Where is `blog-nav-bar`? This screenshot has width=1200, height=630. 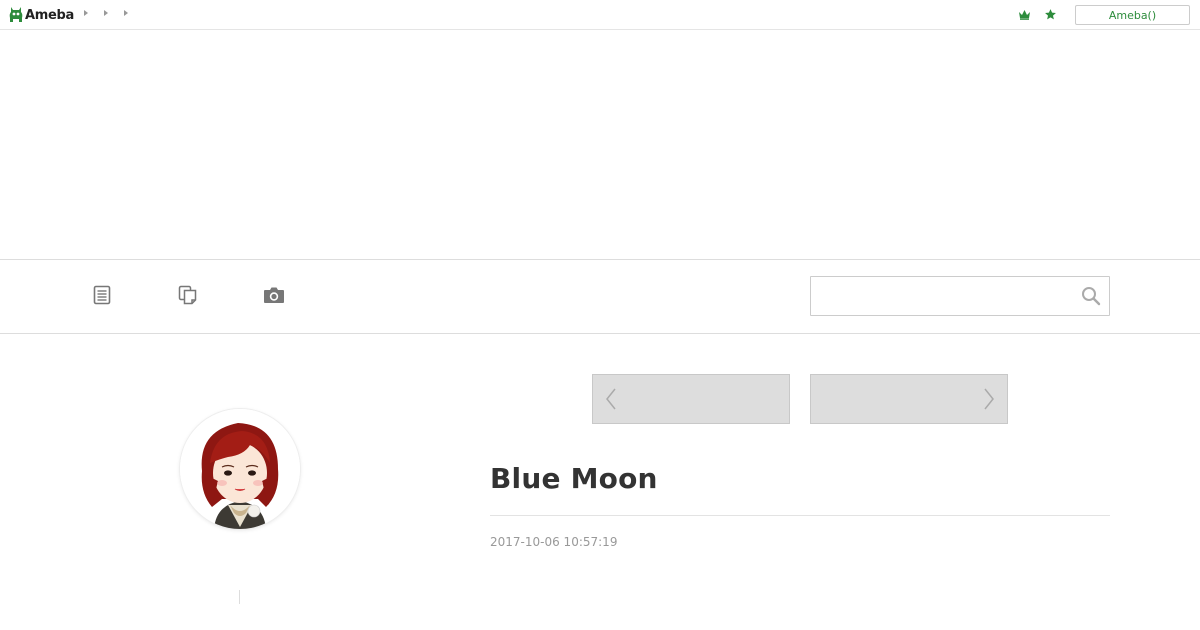 blog-nav-bar is located at coordinates (600, 296).